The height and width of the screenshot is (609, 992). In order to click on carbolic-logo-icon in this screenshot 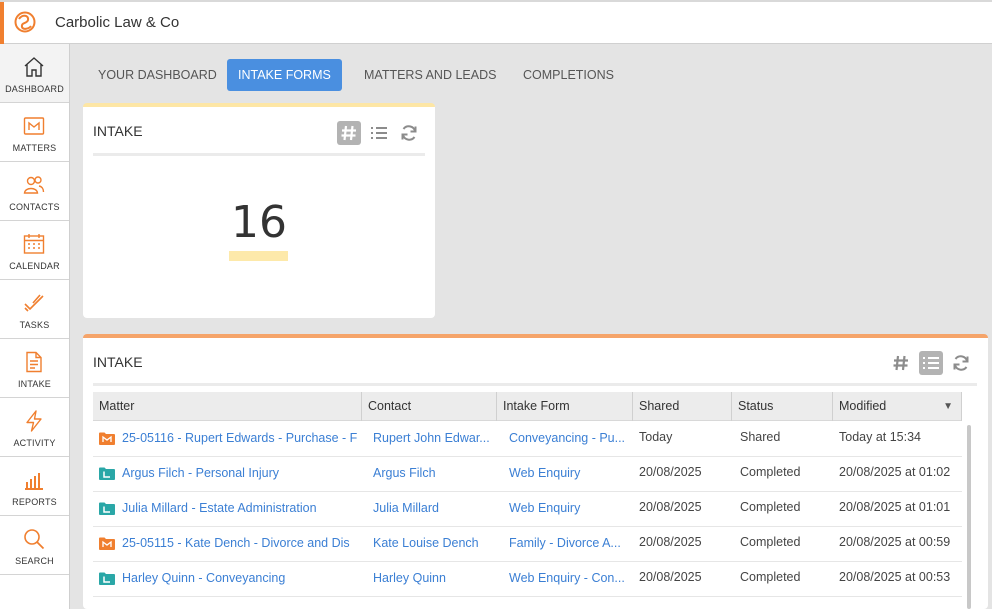, I will do `click(25, 22)`.